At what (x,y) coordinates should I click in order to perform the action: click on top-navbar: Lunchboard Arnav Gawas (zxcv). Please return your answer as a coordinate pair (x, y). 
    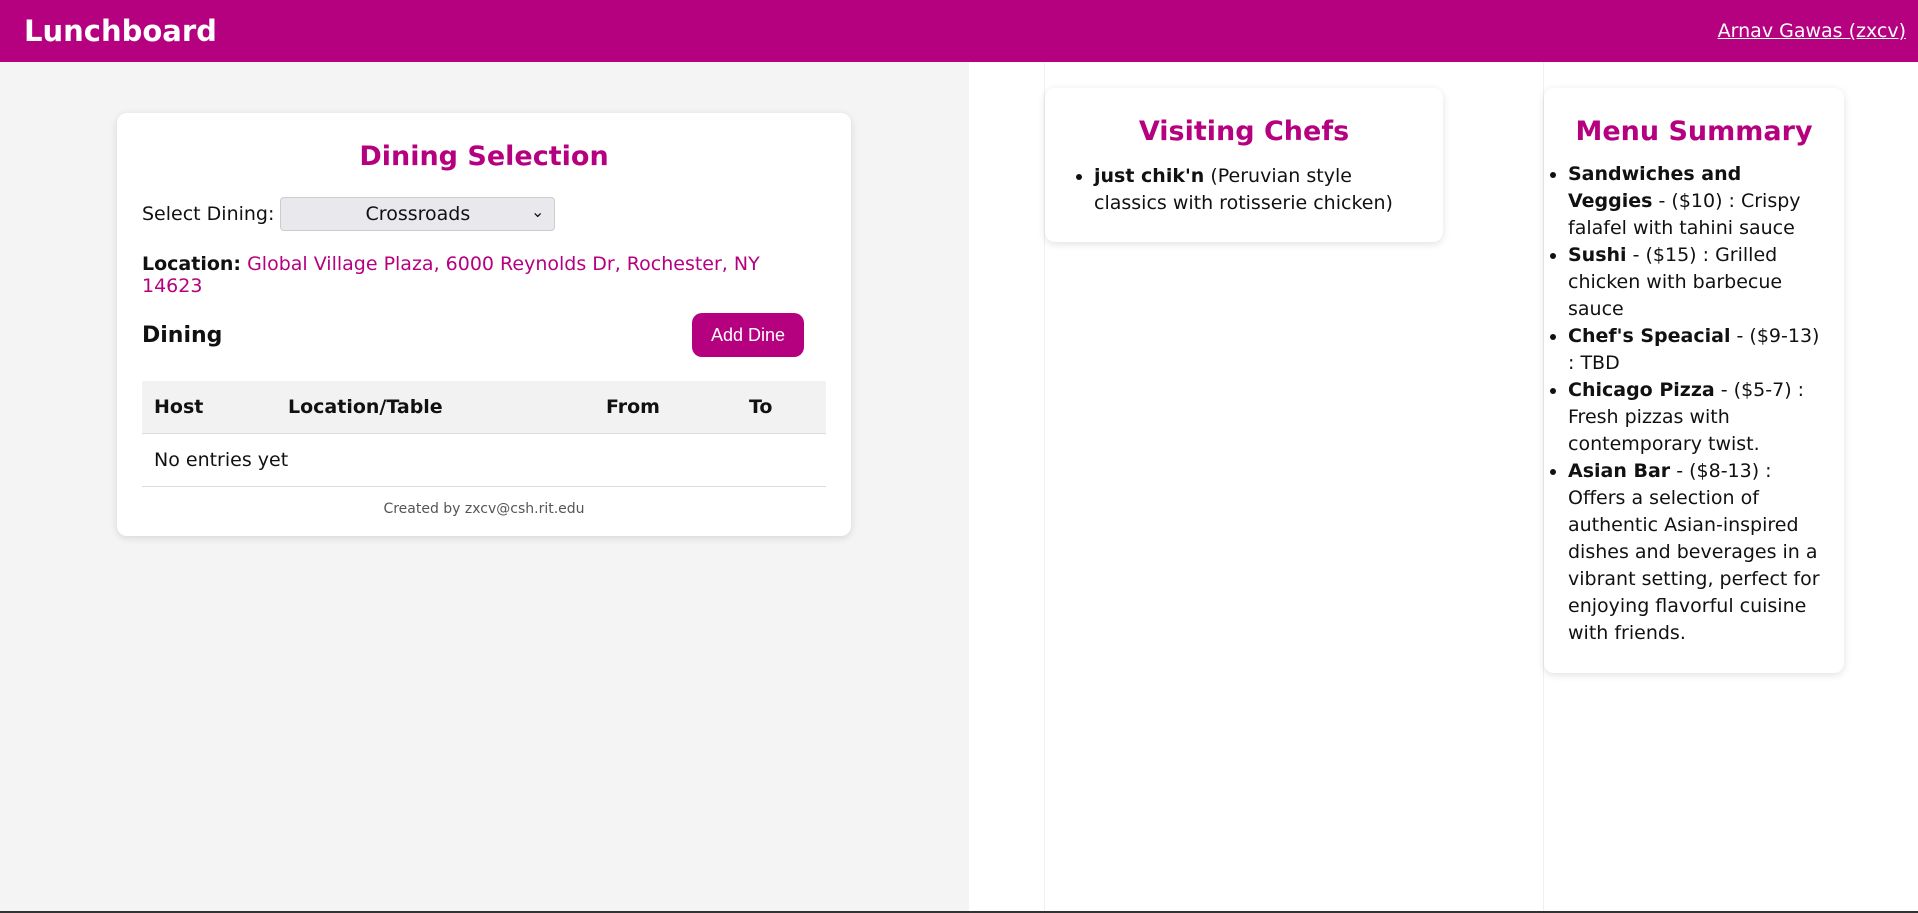
    Looking at the image, I should click on (959, 31).